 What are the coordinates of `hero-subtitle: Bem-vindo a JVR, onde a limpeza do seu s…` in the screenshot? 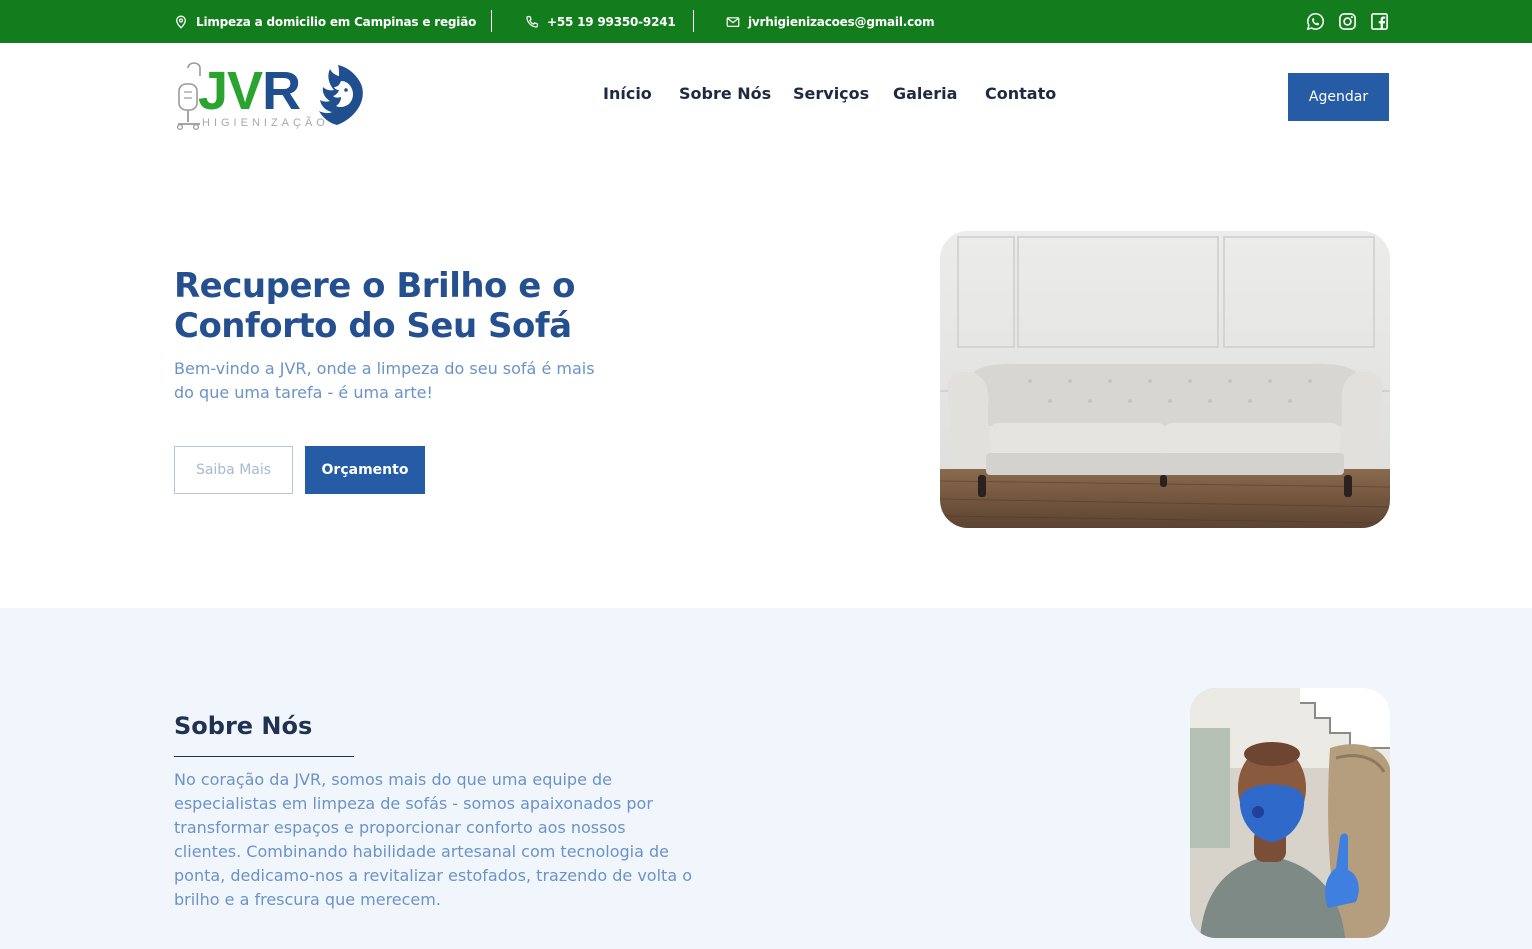 It's located at (384, 380).